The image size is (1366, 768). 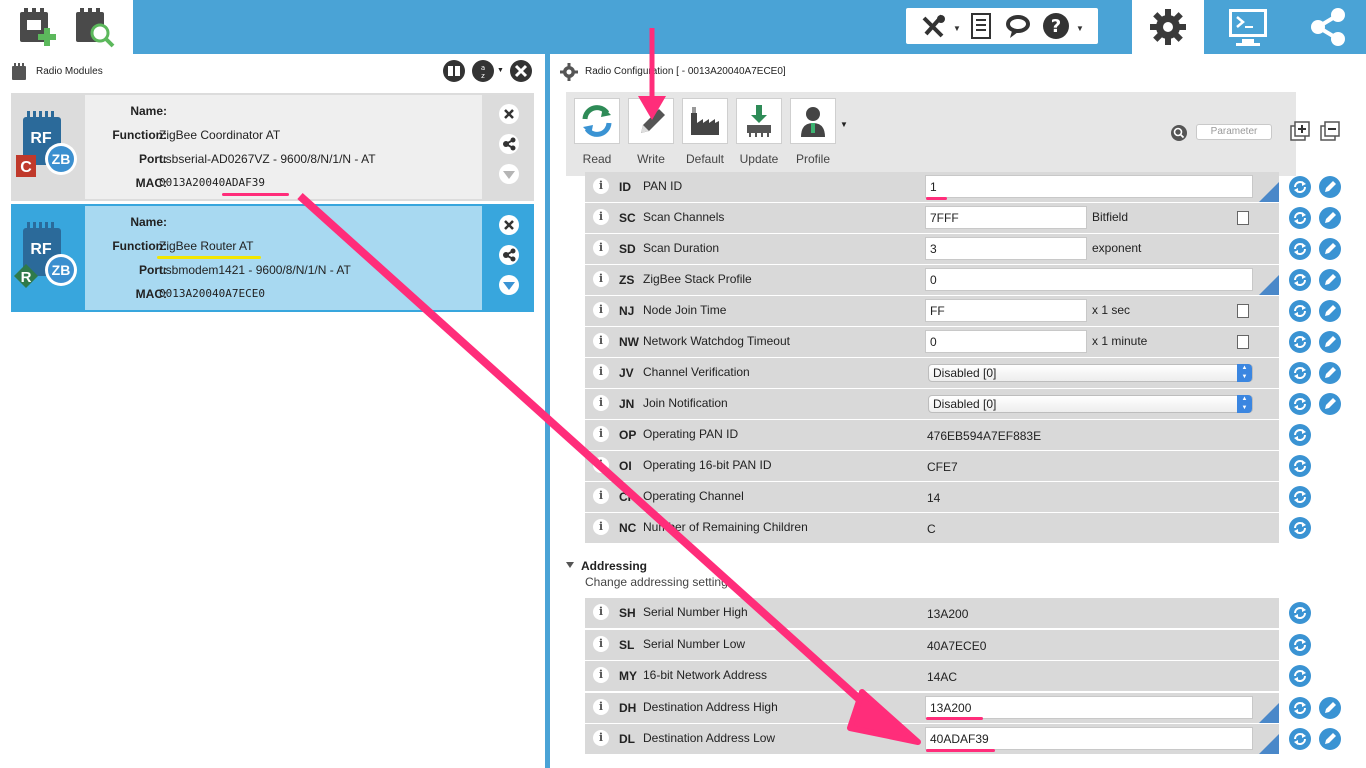 I want to click on radio-modules-title: Radio Modules, so click(x=69, y=71).